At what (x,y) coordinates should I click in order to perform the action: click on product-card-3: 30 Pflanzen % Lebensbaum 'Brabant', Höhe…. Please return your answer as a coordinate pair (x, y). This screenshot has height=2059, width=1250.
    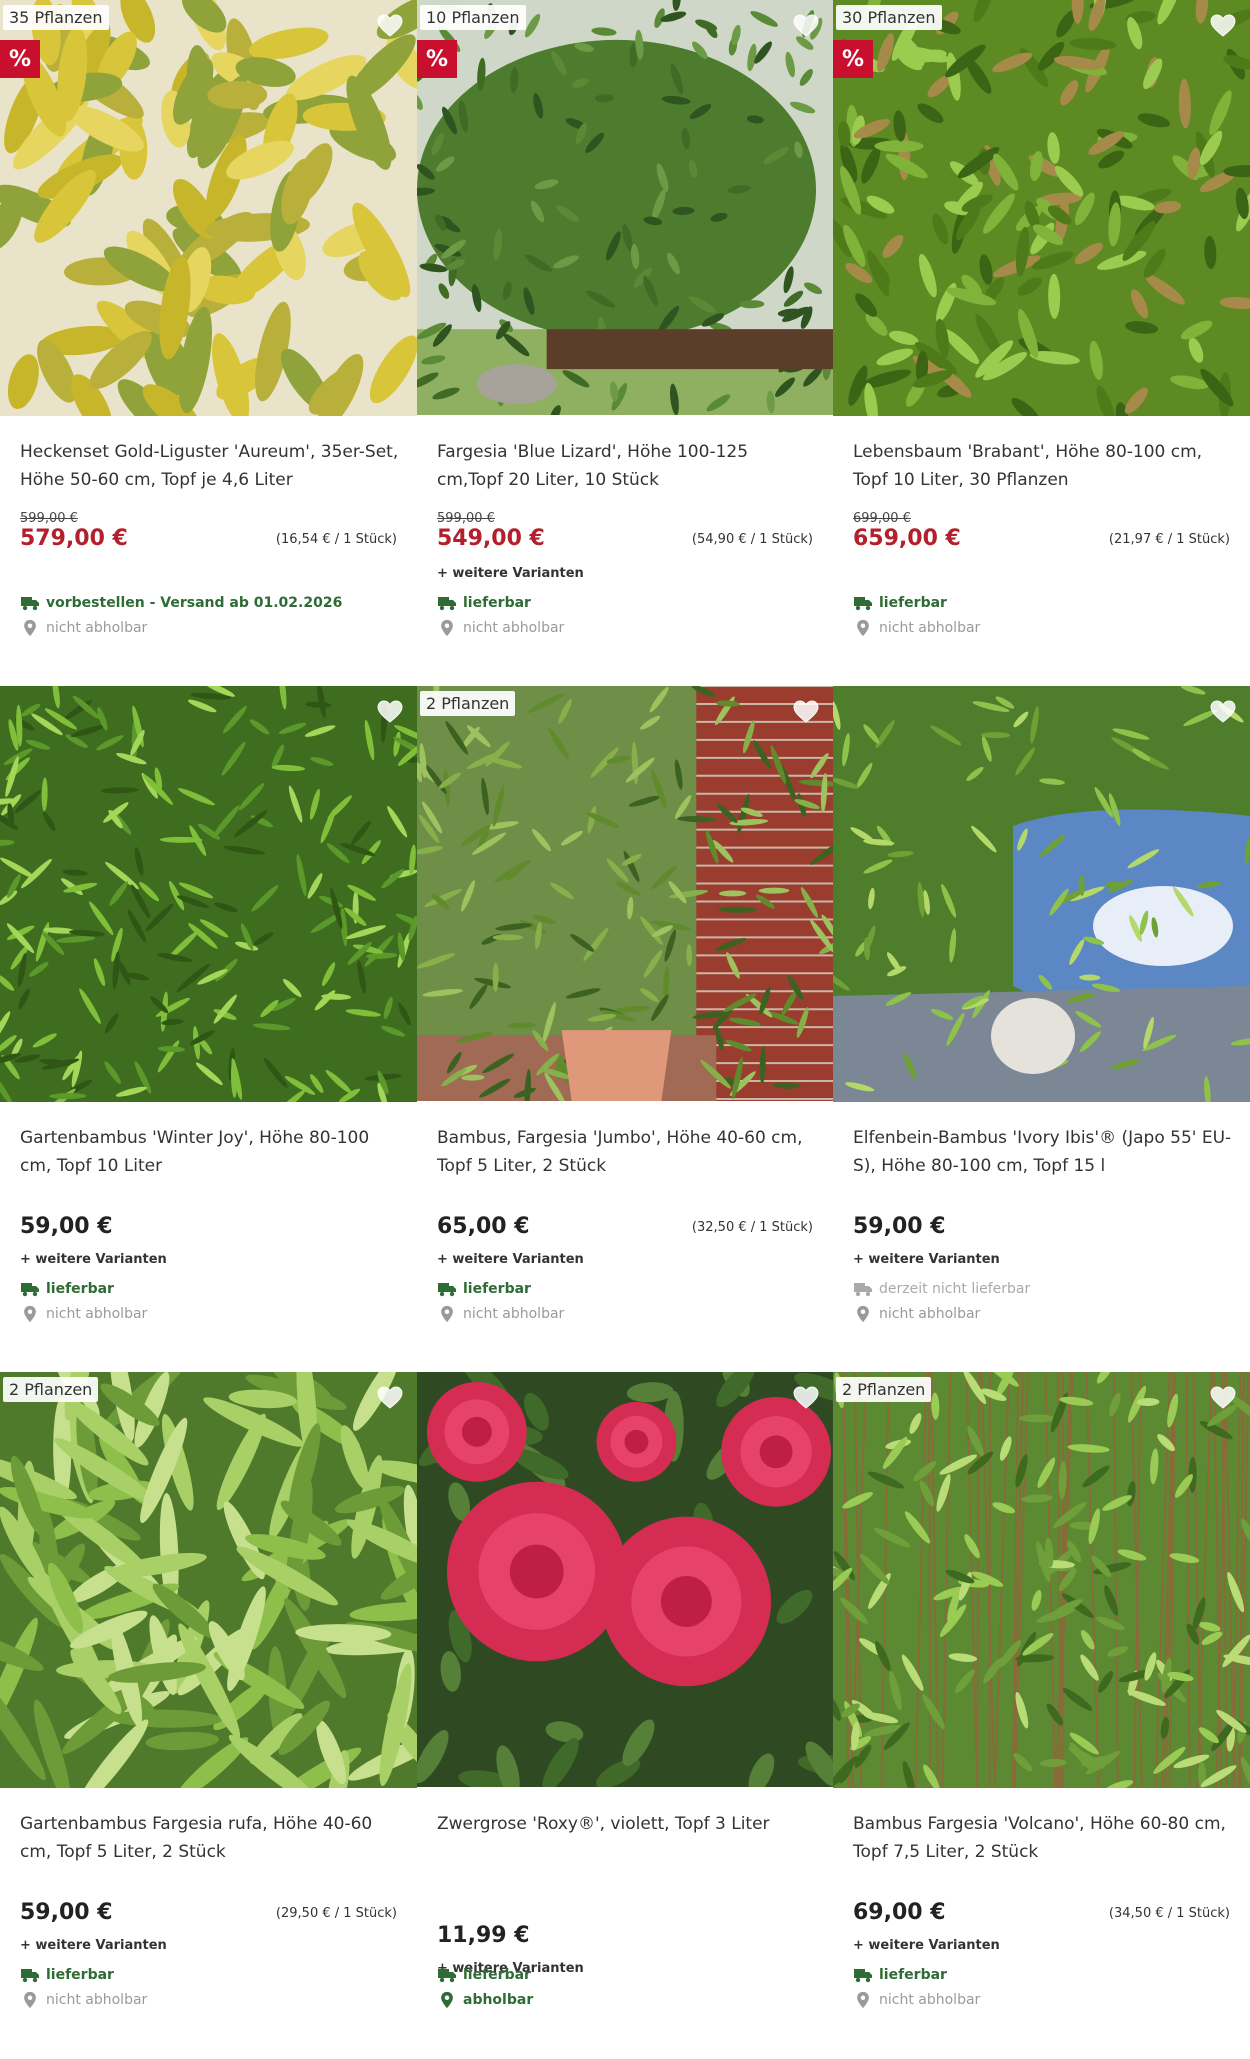
    Looking at the image, I should click on (1041, 343).